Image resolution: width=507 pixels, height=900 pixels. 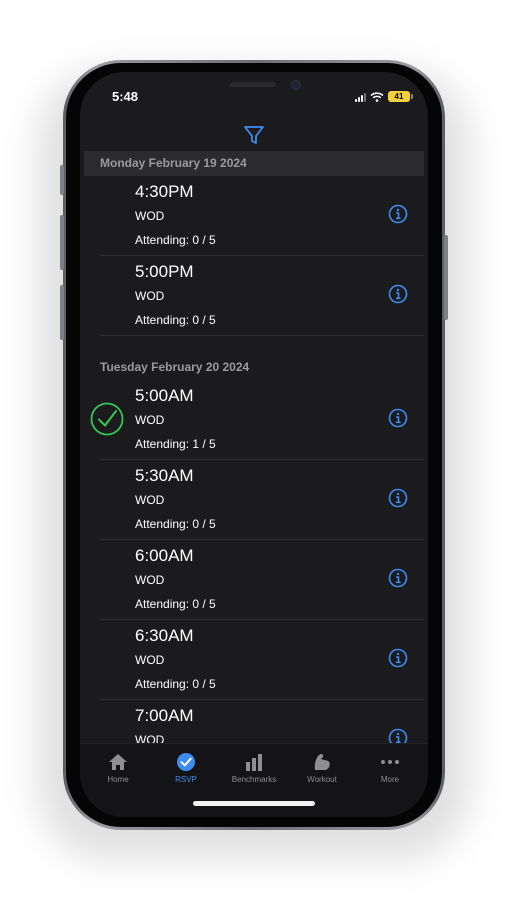 I want to click on tab-label: Benchmarks, so click(x=254, y=779).